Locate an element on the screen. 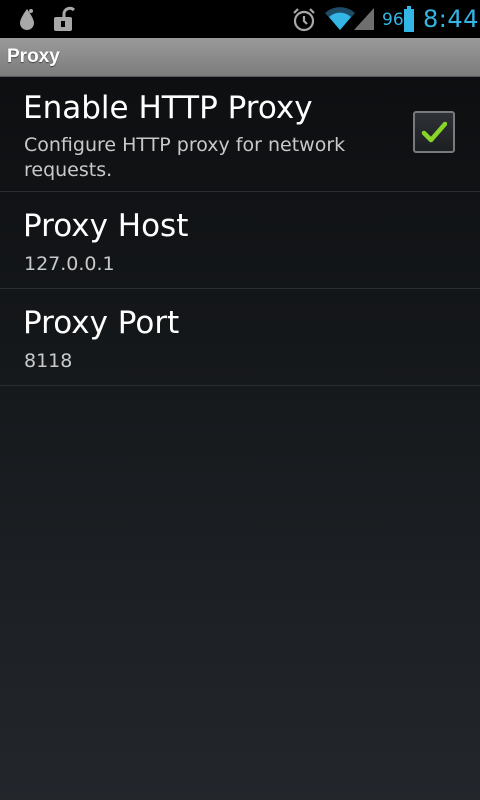  battery-percent: 96 is located at coordinates (393, 20).